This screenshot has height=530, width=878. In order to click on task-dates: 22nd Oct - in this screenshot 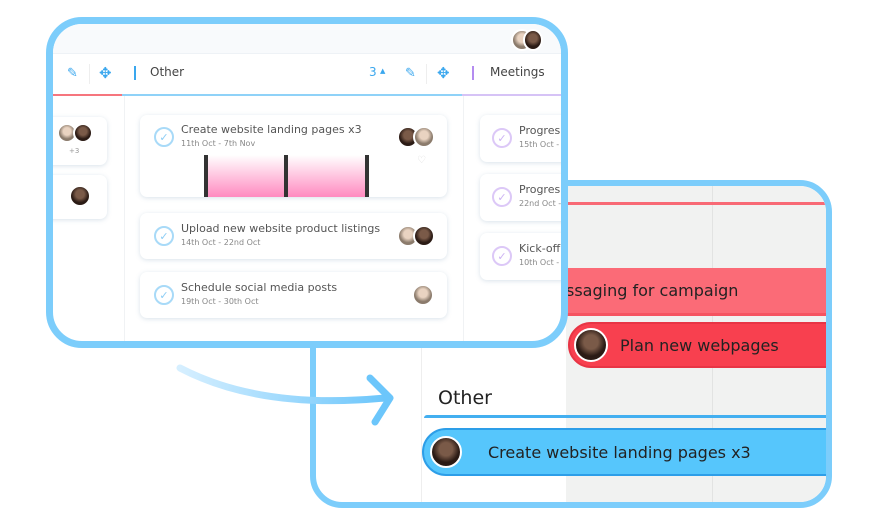, I will do `click(540, 203)`.